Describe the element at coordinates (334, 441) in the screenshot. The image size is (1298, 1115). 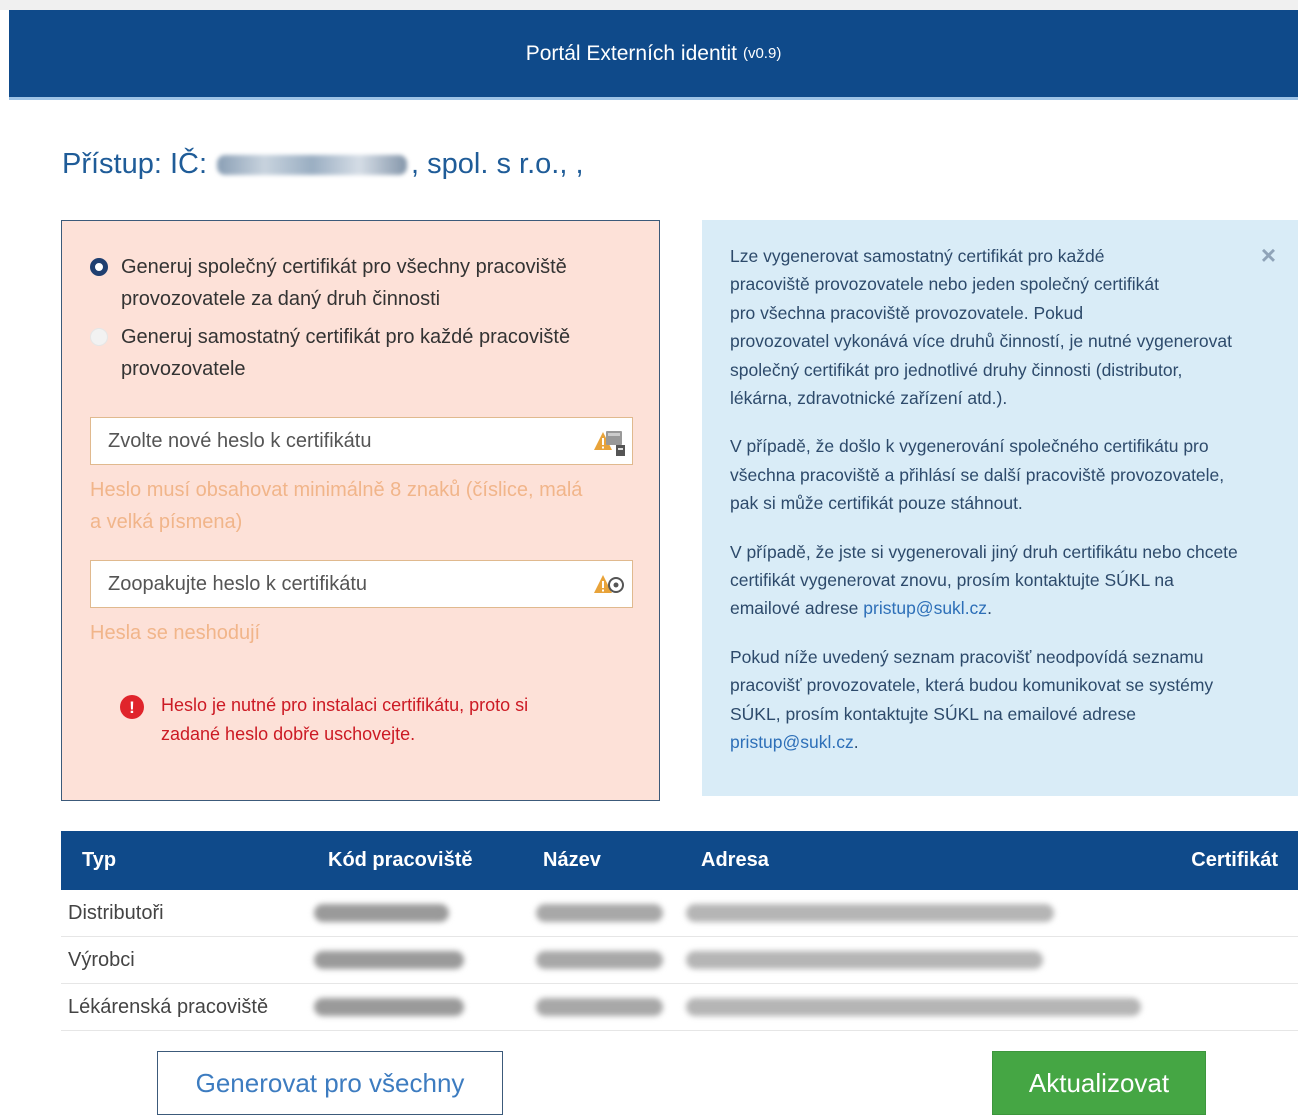
I see `password-input` at that location.